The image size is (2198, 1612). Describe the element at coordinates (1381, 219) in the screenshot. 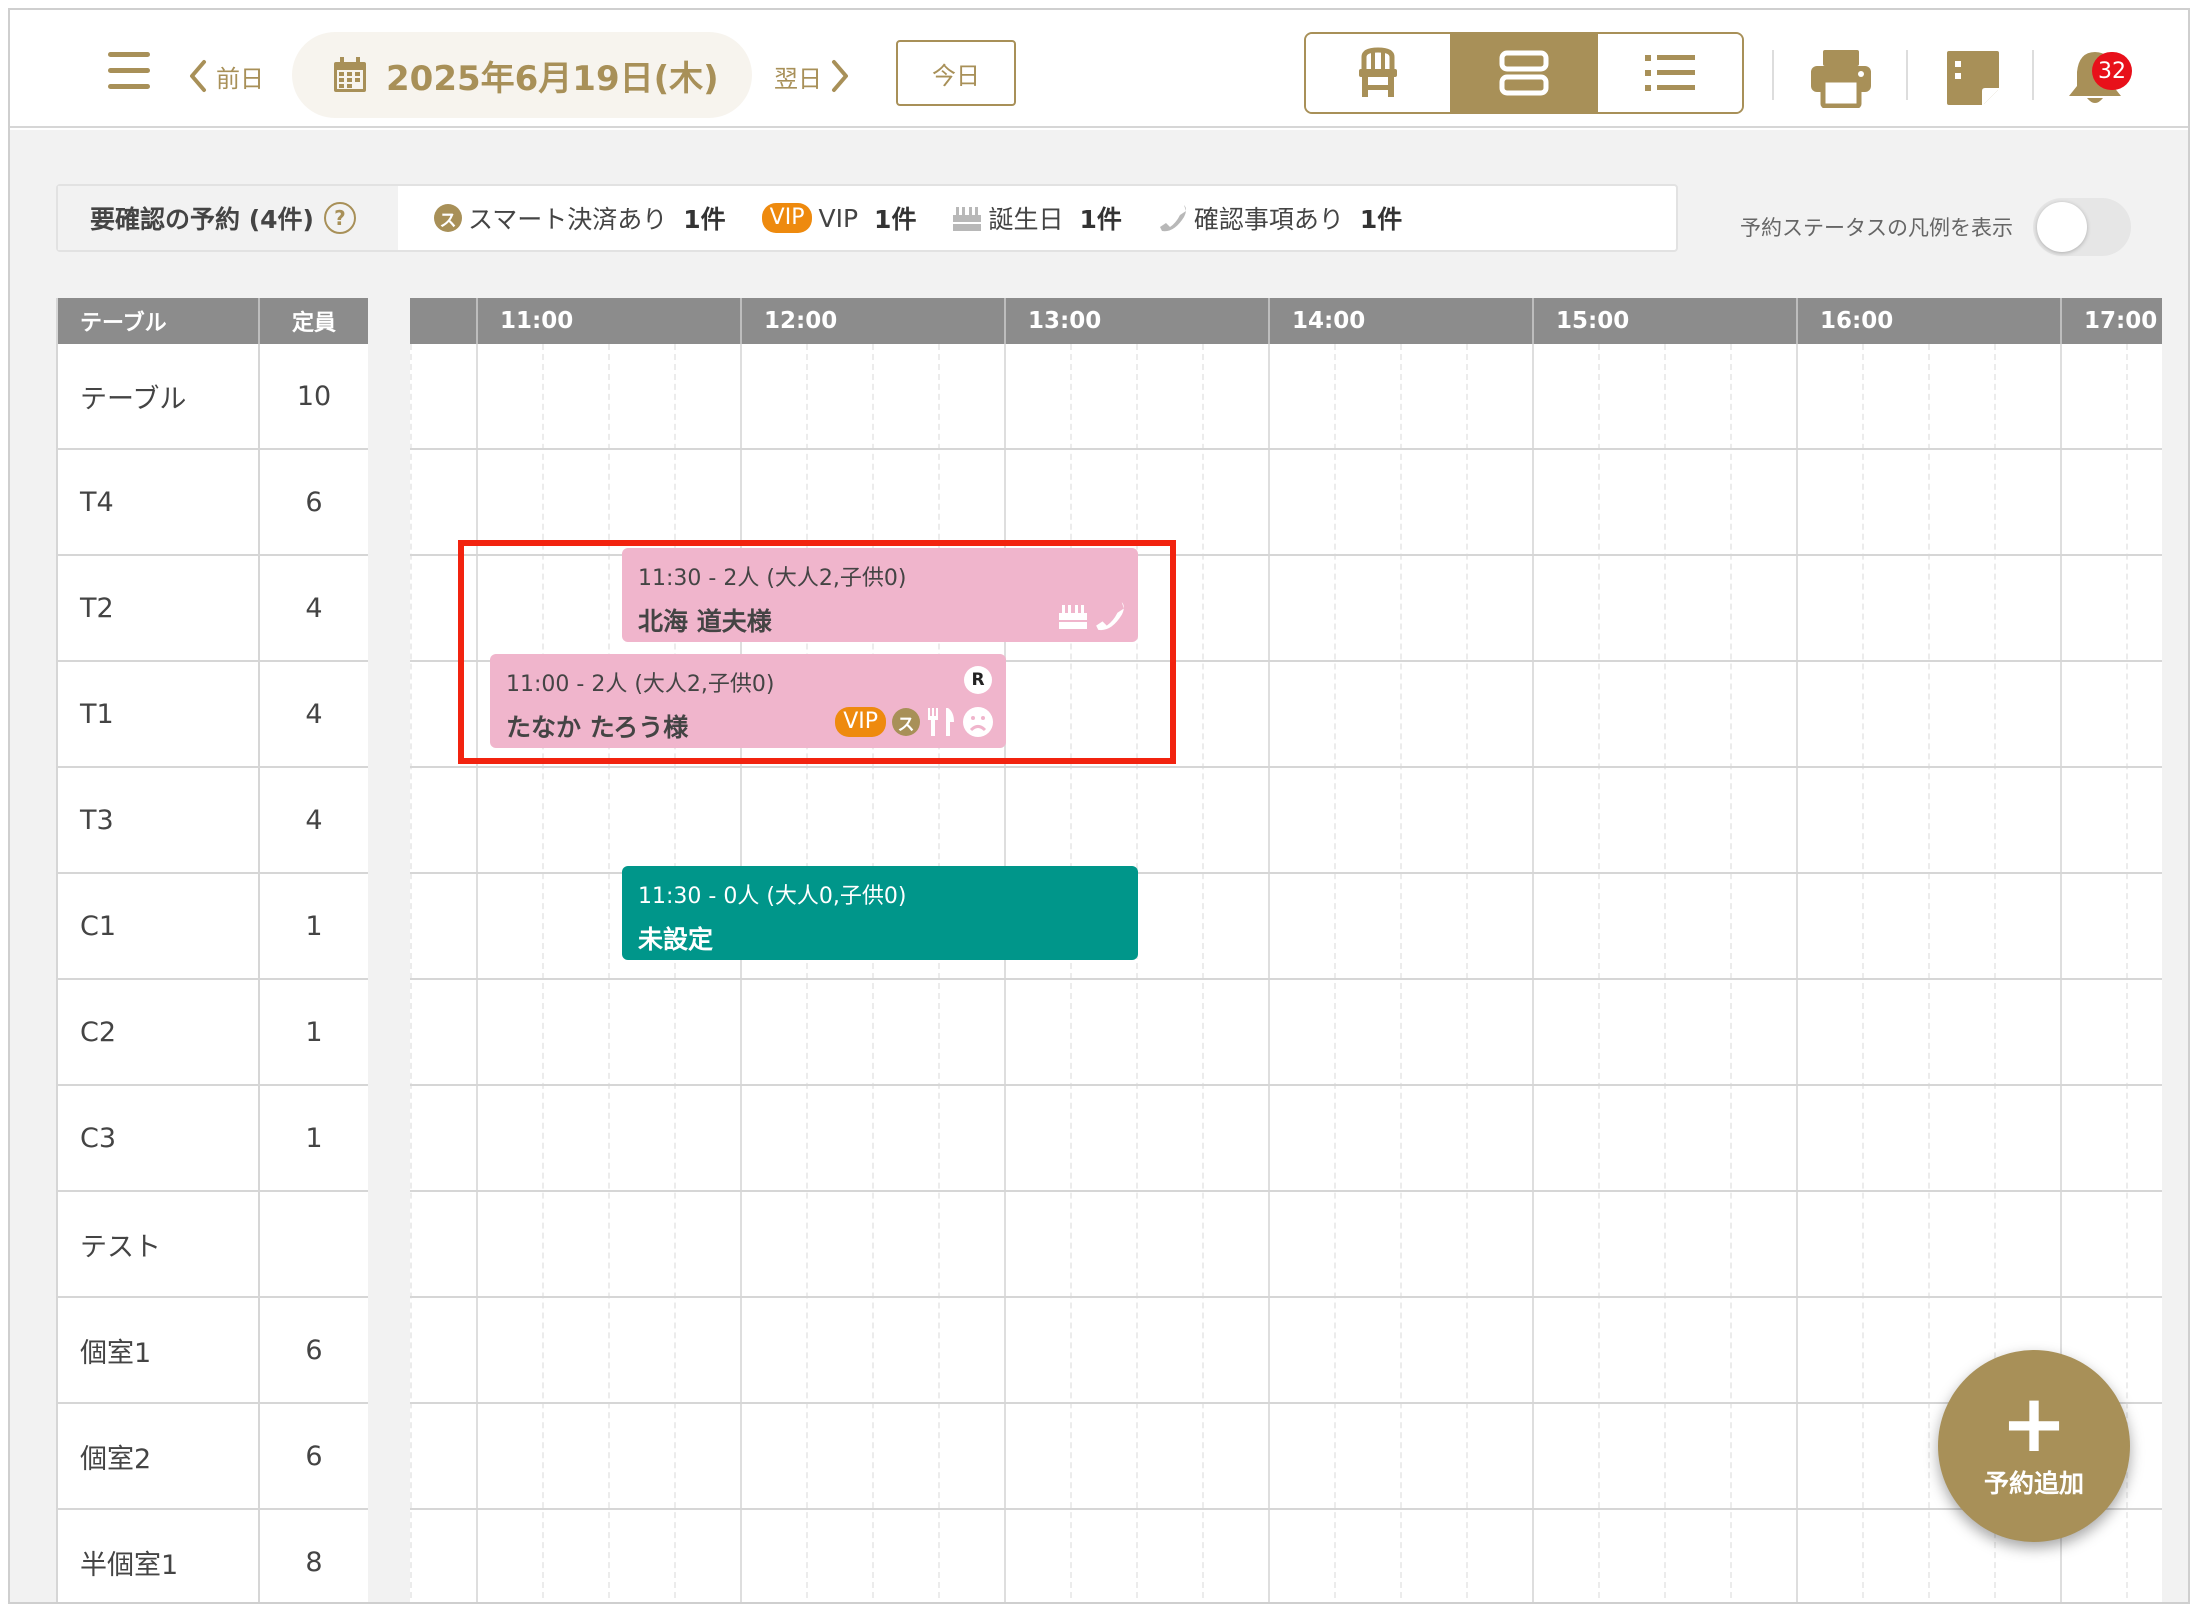

I see `confirmation-count: 1件` at that location.